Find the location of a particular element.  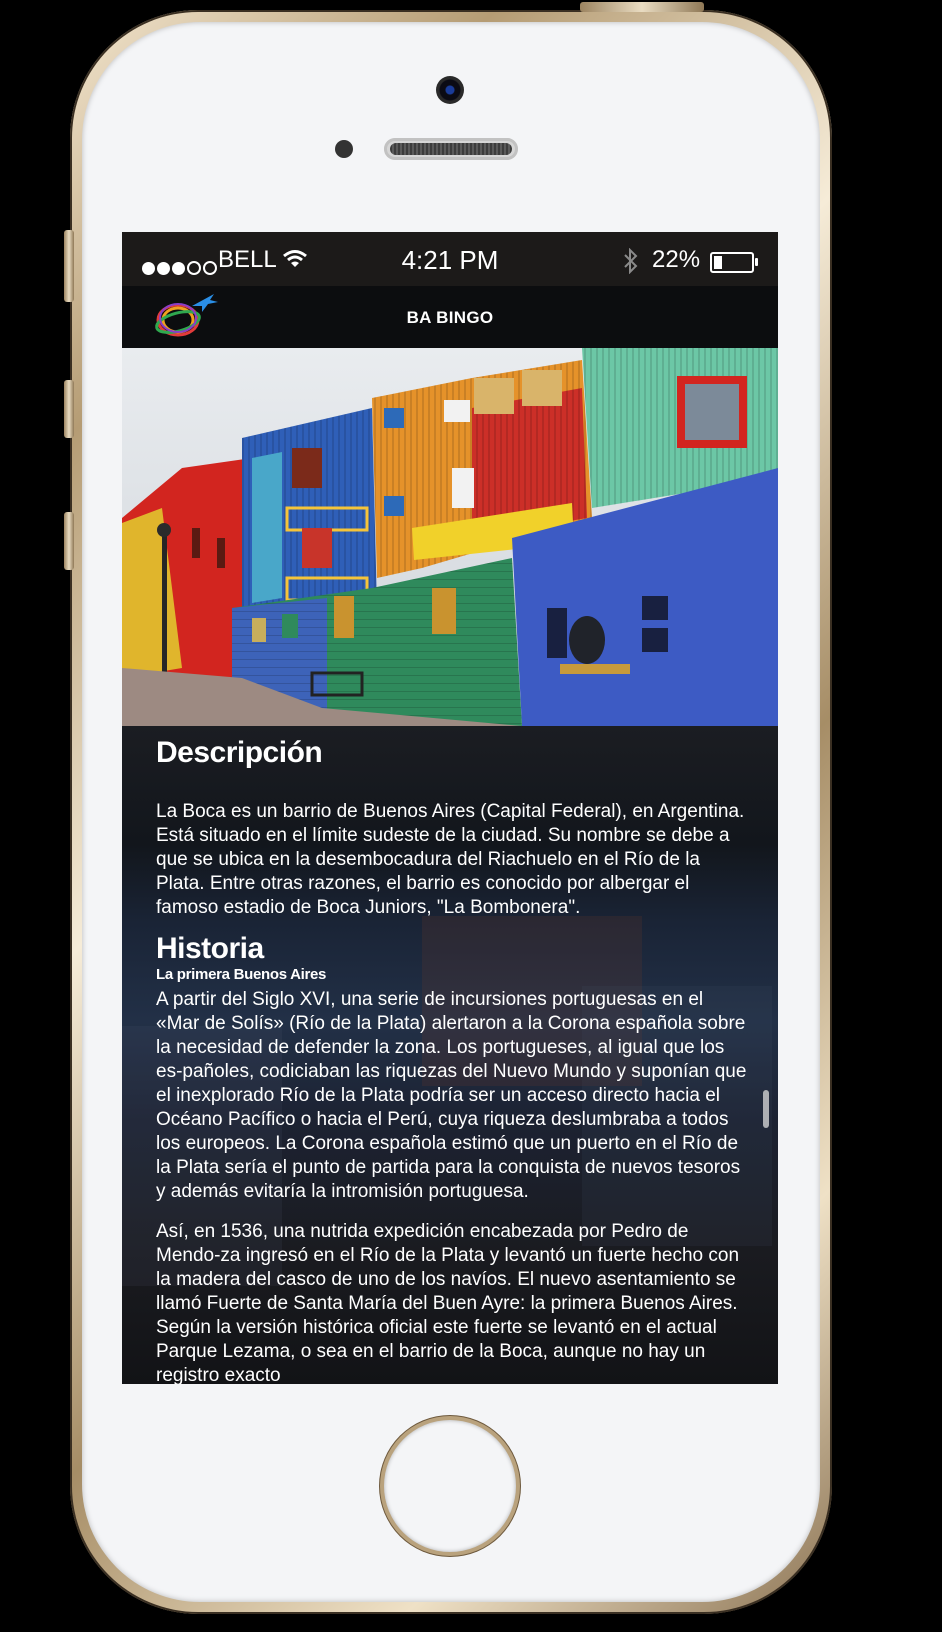

volume-down-button is located at coordinates (69, 541).